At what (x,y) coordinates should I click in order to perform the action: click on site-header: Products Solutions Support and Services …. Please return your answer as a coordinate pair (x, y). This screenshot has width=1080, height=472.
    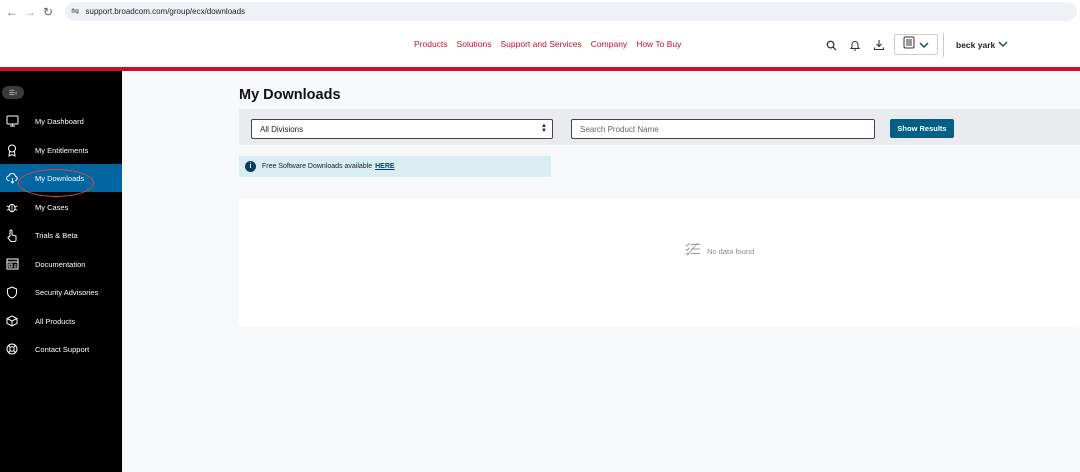
    Looking at the image, I should click on (540, 45).